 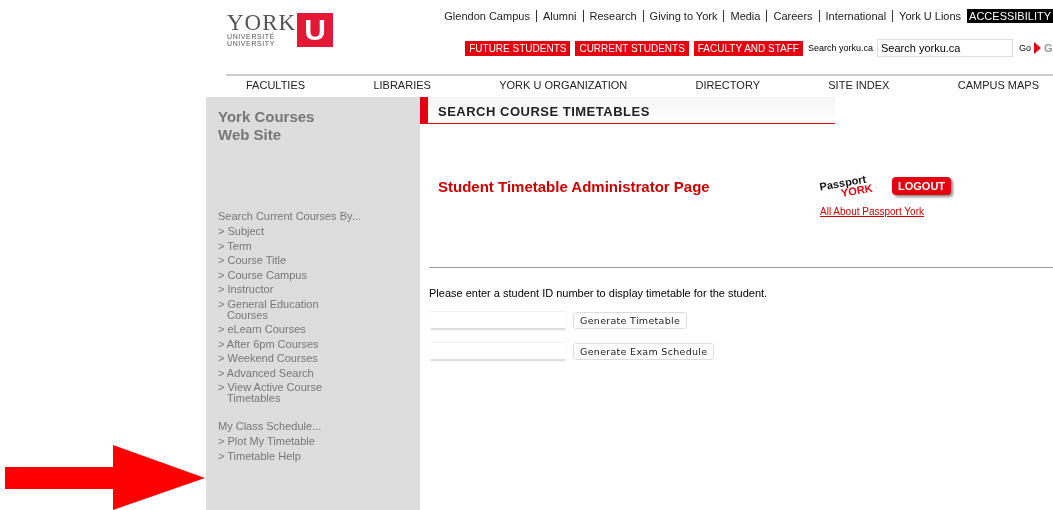 I want to click on go-label: Go, so click(x=1025, y=48).